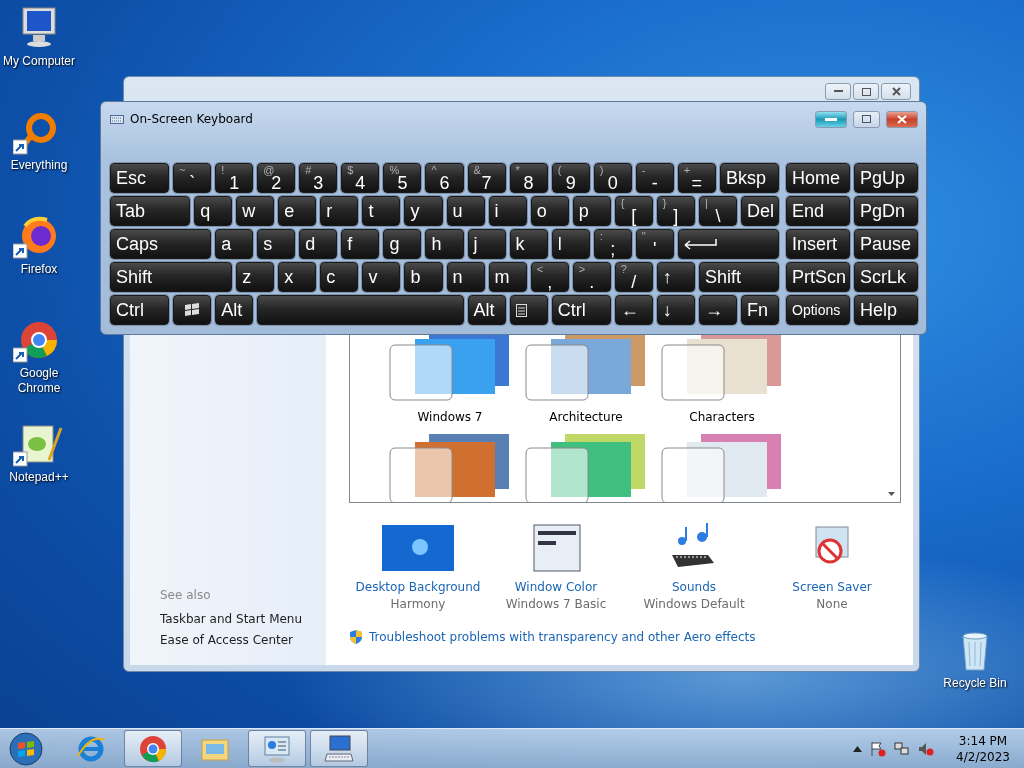 The height and width of the screenshot is (768, 1024). What do you see at coordinates (423, 277) in the screenshot?
I see `keyboard-key: b` at bounding box center [423, 277].